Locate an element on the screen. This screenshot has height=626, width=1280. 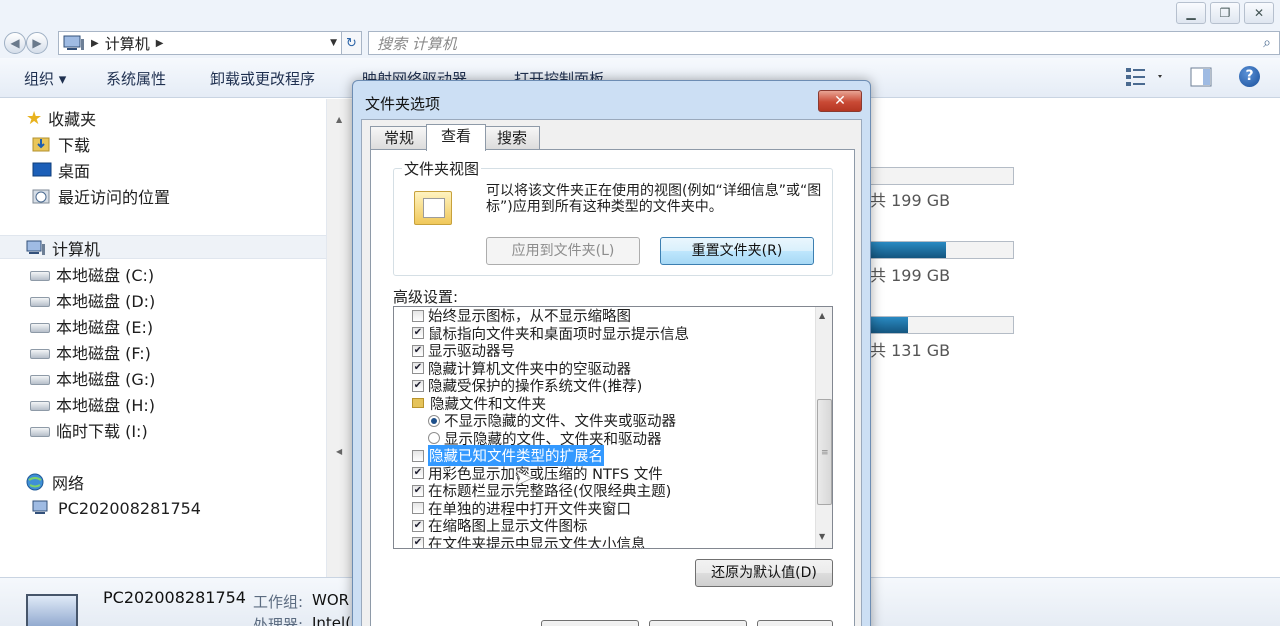
nav-network-pc: PC202008281754 is located at coordinates (116, 508).